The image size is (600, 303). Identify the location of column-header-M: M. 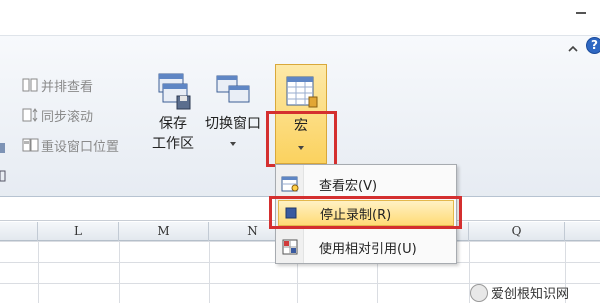
(164, 231).